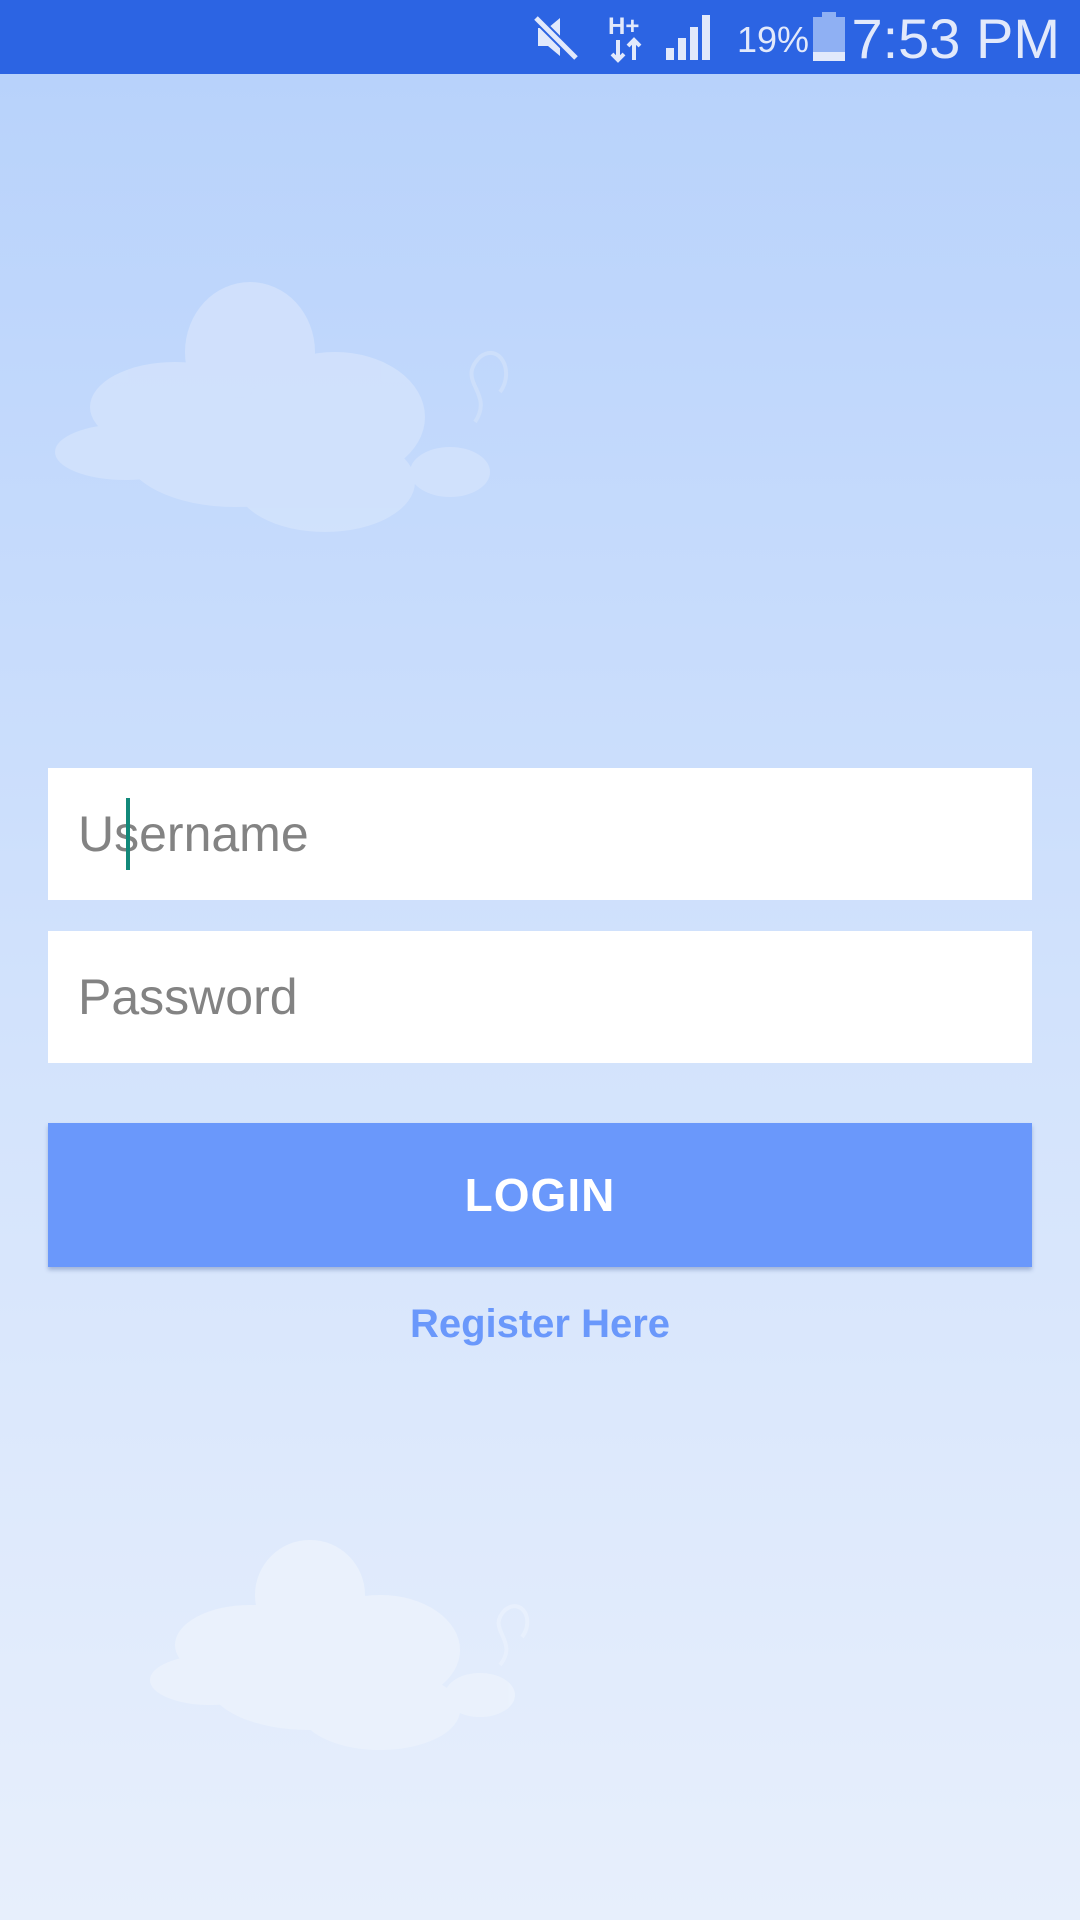 The height and width of the screenshot is (1920, 1080). I want to click on battery-icon, so click(829, 36).